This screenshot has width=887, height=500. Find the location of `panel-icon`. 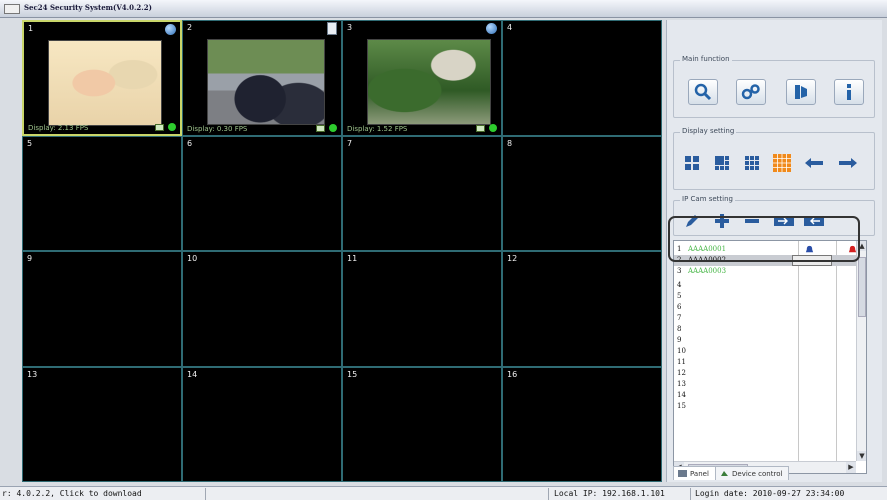

panel-icon is located at coordinates (682, 473).